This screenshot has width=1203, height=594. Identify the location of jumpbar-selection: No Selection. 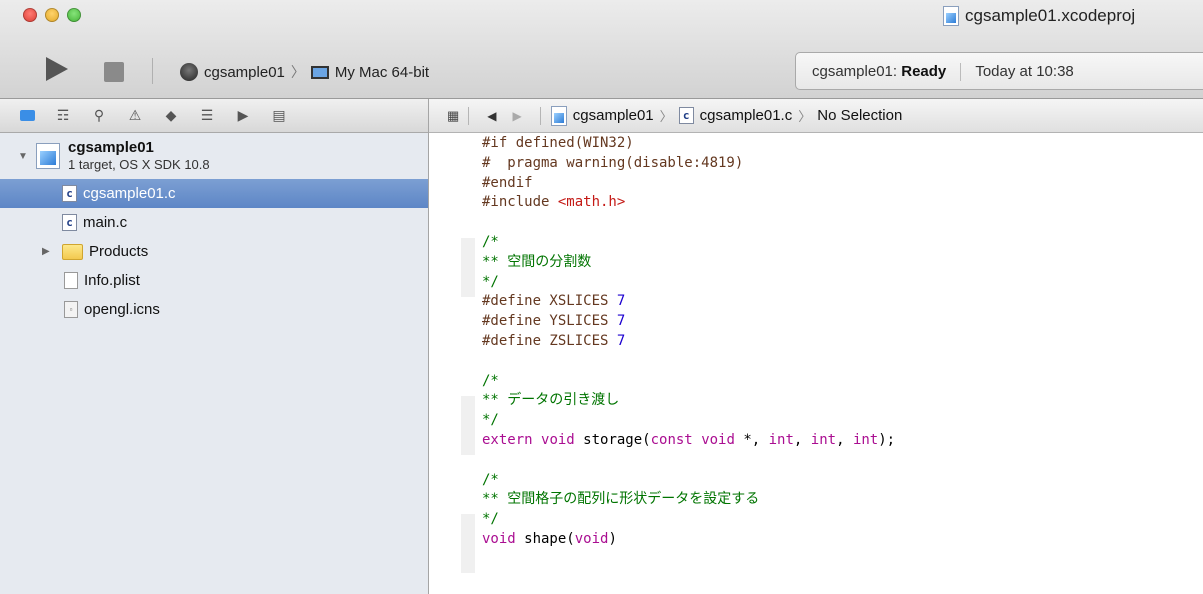
(859, 115).